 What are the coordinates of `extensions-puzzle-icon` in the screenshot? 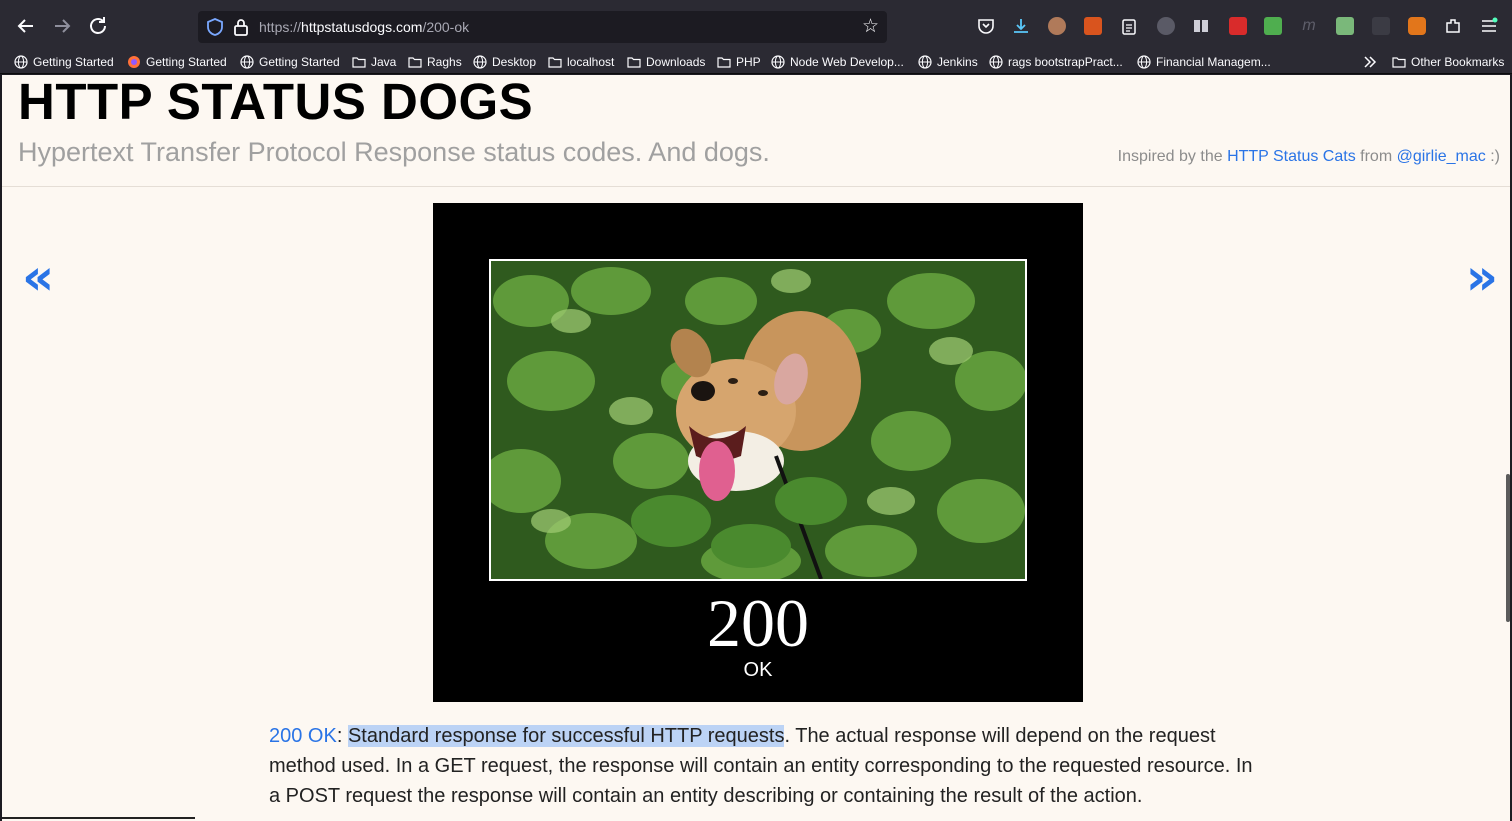 It's located at (1453, 26).